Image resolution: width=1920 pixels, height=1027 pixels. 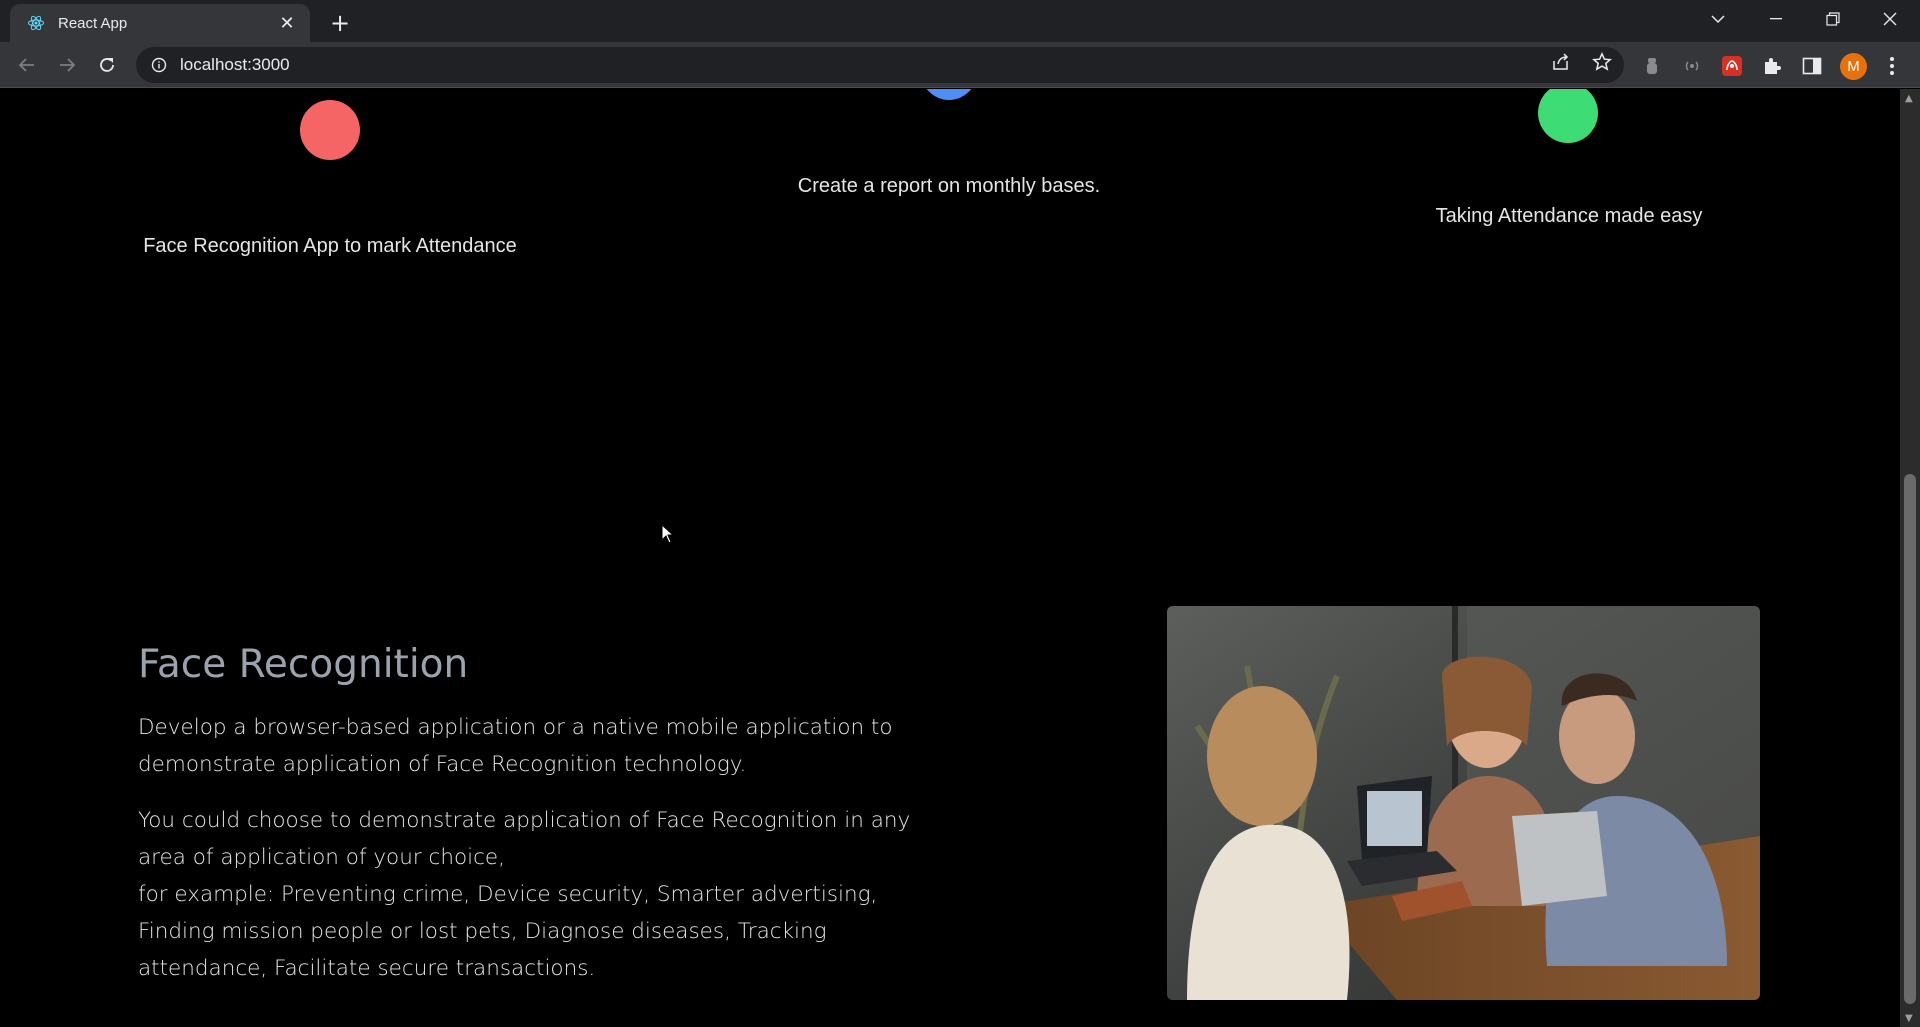 What do you see at coordinates (668, 533) in the screenshot?
I see `mouse-cursor` at bounding box center [668, 533].